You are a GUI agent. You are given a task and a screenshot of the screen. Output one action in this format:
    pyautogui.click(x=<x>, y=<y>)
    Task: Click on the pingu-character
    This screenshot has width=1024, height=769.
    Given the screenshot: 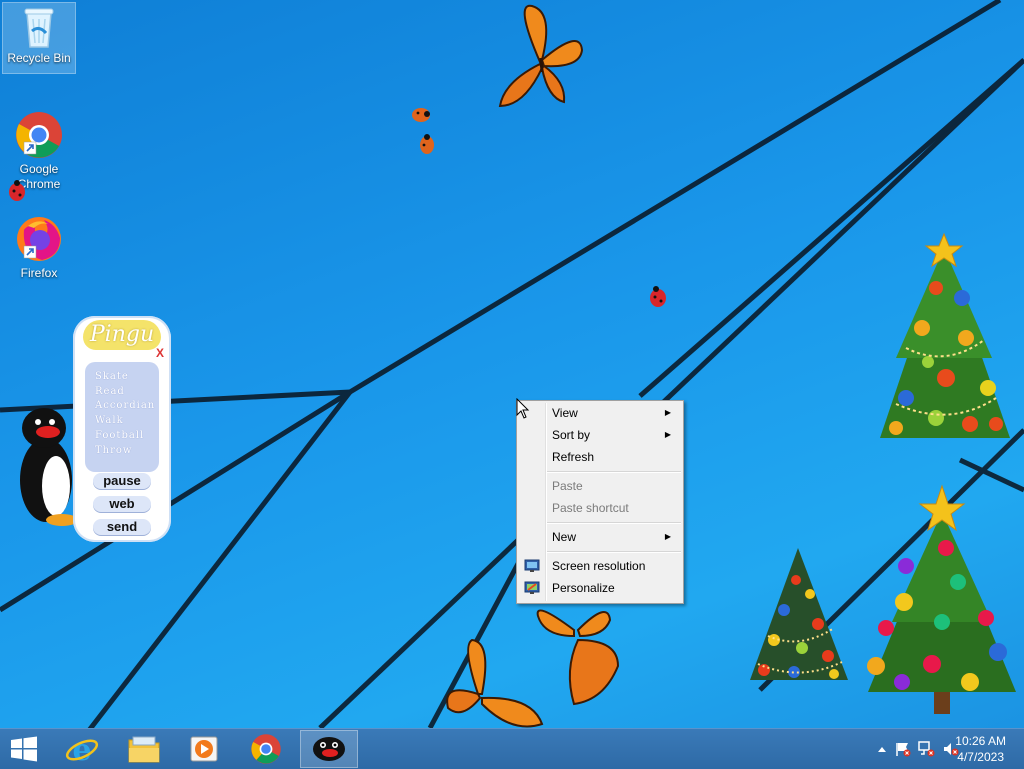 What is the action you would take?
    pyautogui.click(x=49, y=467)
    